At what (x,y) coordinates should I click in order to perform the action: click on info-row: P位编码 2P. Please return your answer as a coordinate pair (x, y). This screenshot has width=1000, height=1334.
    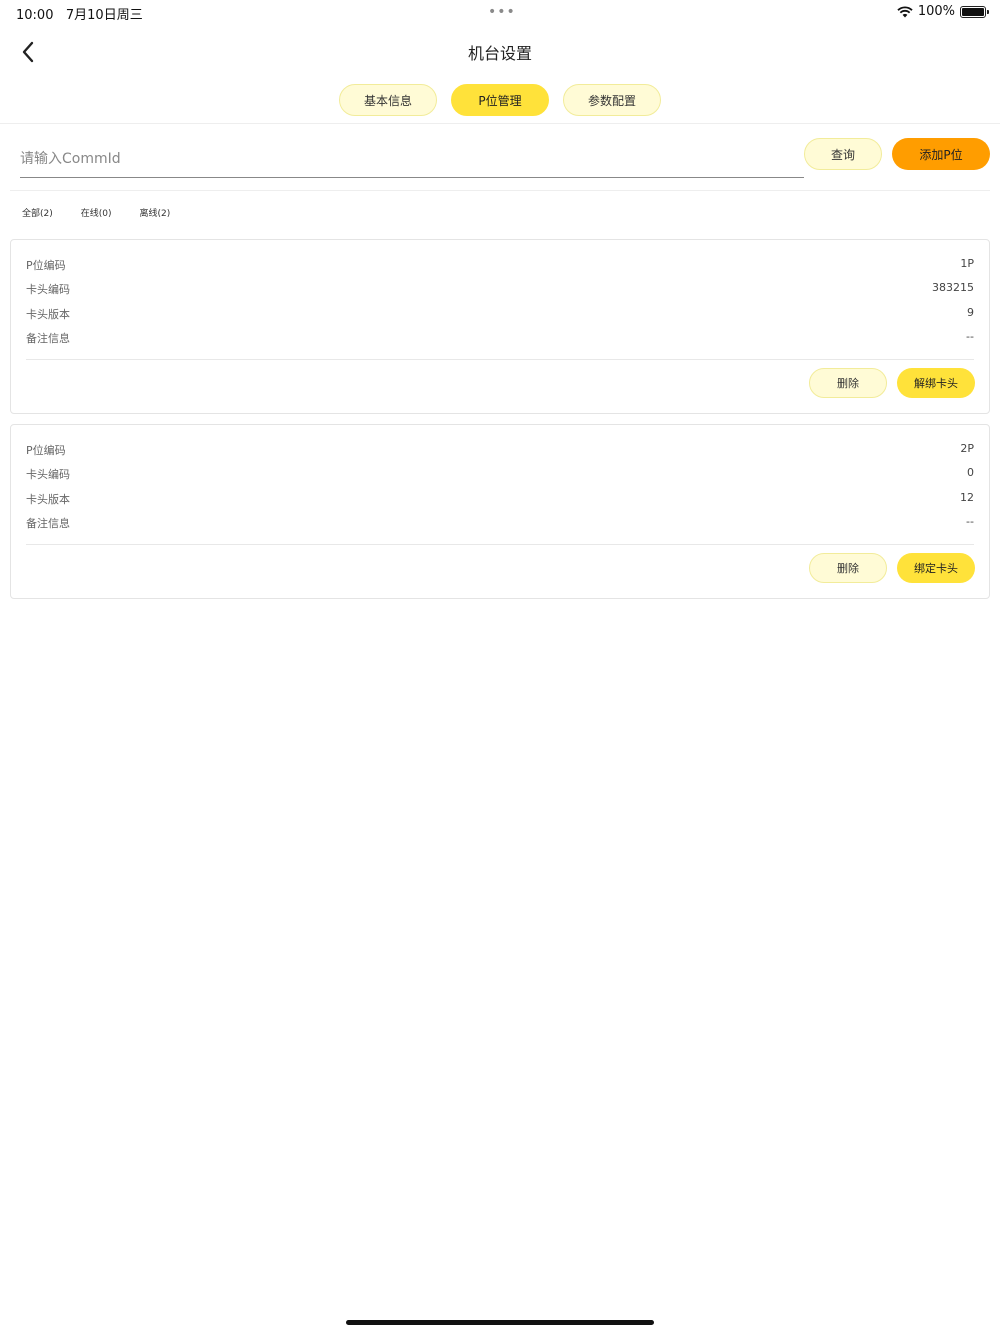
    Looking at the image, I should click on (500, 452).